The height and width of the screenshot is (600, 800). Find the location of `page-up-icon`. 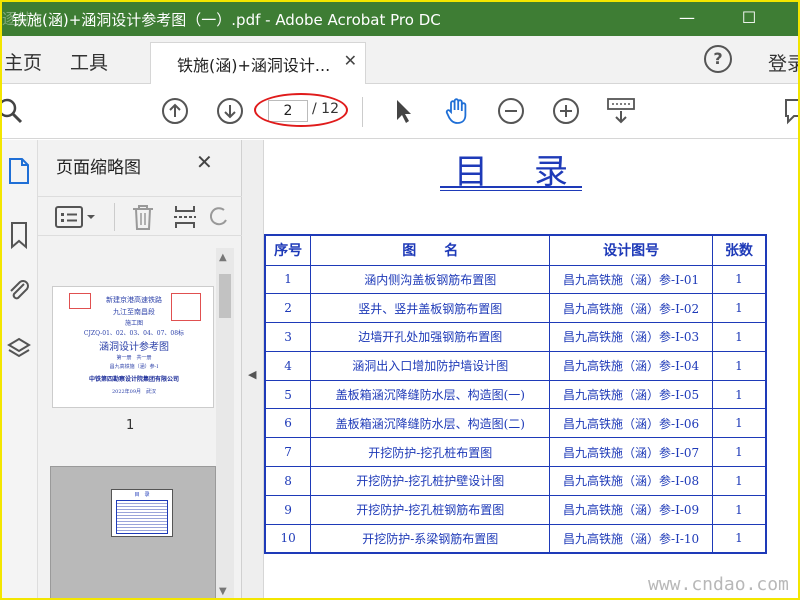

page-up-icon is located at coordinates (175, 111).